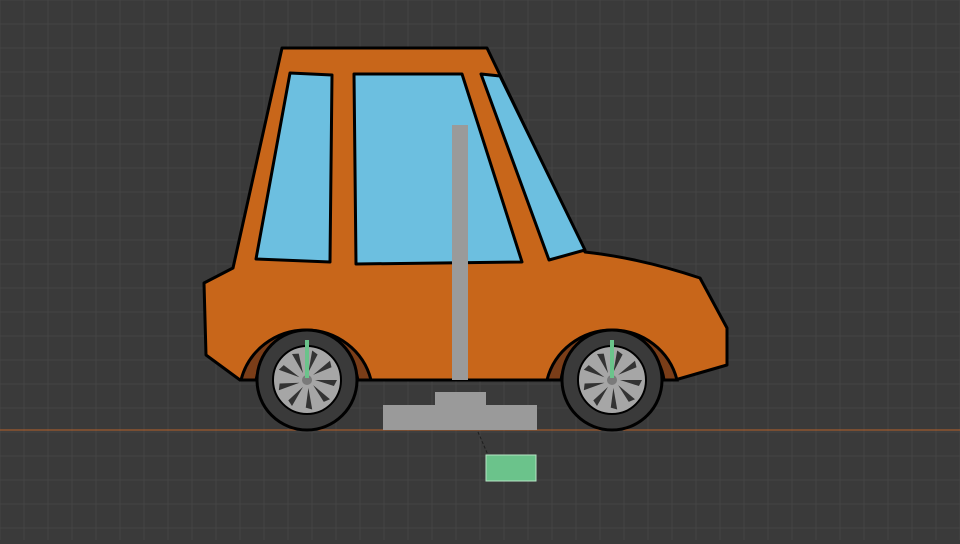 The height and width of the screenshot is (544, 960). What do you see at coordinates (460, 399) in the screenshot?
I see `base-bone-top` at bounding box center [460, 399].